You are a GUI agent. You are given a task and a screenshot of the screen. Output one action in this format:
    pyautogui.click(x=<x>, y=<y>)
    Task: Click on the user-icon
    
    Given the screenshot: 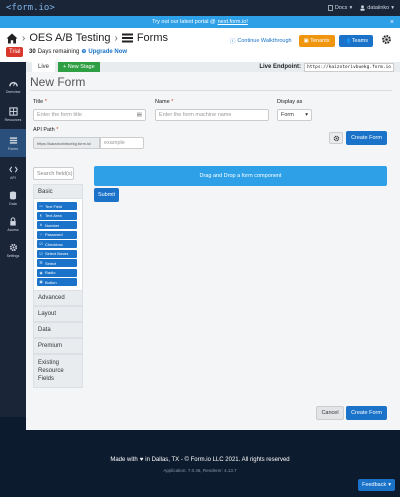 What is the action you would take?
    pyautogui.click(x=362, y=8)
    